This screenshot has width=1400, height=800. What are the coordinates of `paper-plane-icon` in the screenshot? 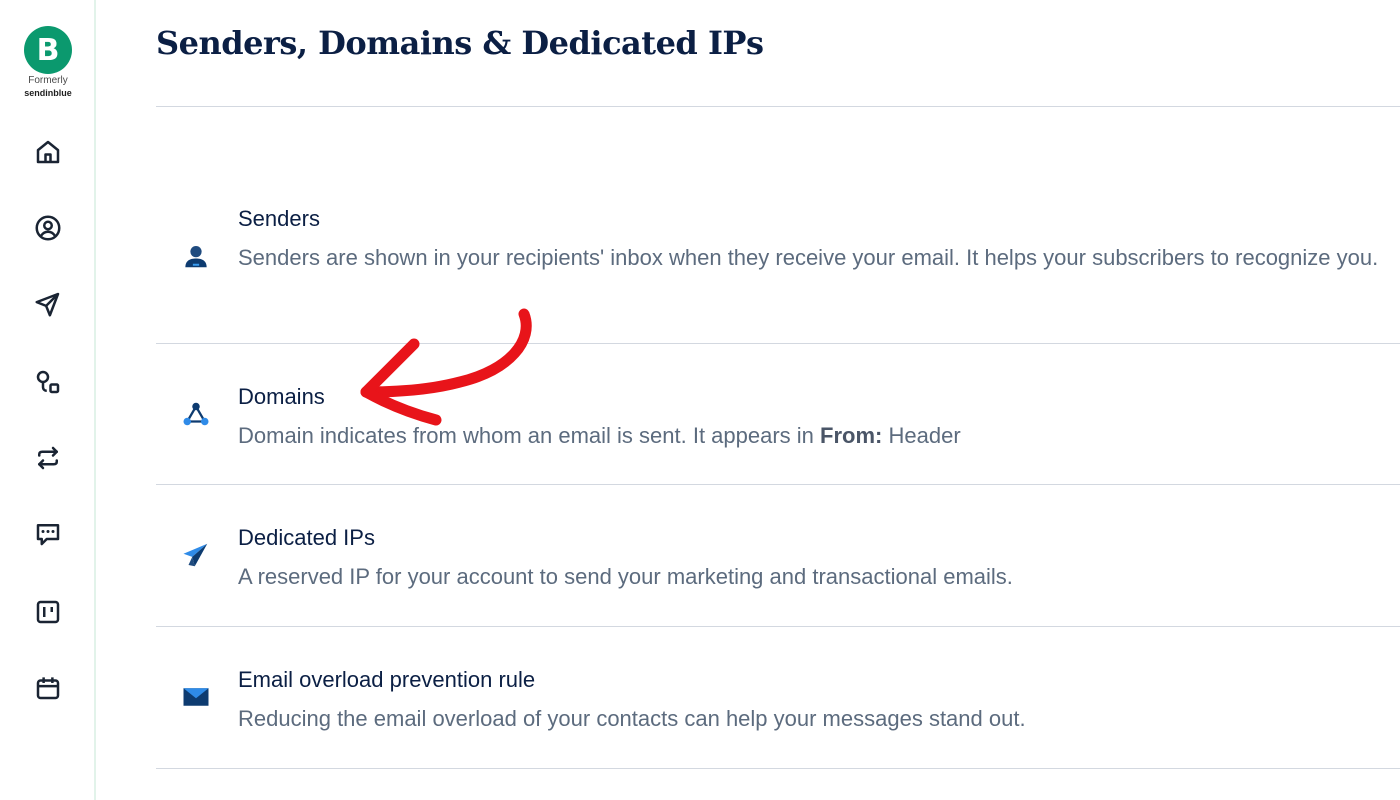 It's located at (196, 555).